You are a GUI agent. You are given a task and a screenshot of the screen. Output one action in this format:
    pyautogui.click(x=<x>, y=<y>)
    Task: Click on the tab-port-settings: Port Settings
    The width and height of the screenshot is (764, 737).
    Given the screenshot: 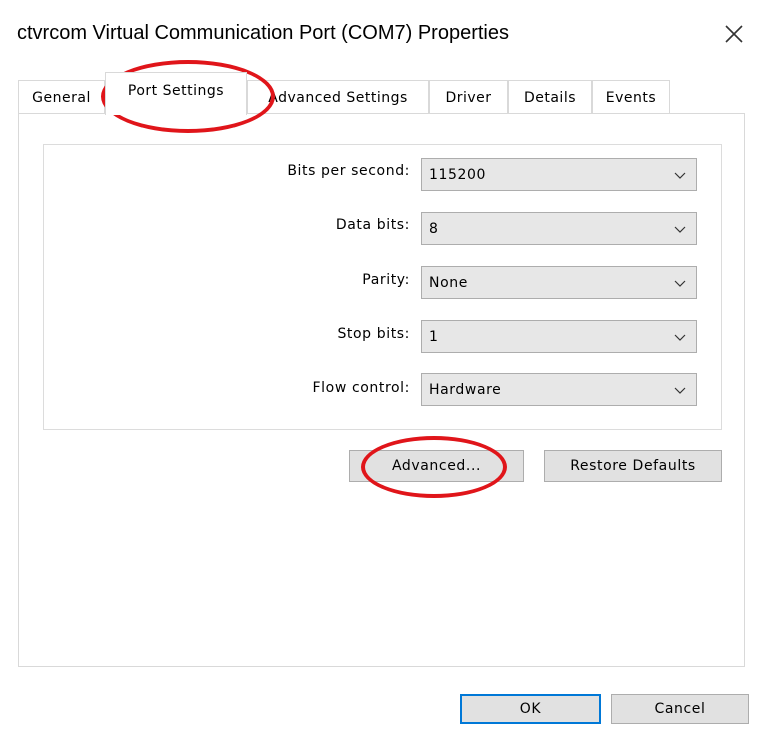 What is the action you would take?
    pyautogui.click(x=176, y=93)
    